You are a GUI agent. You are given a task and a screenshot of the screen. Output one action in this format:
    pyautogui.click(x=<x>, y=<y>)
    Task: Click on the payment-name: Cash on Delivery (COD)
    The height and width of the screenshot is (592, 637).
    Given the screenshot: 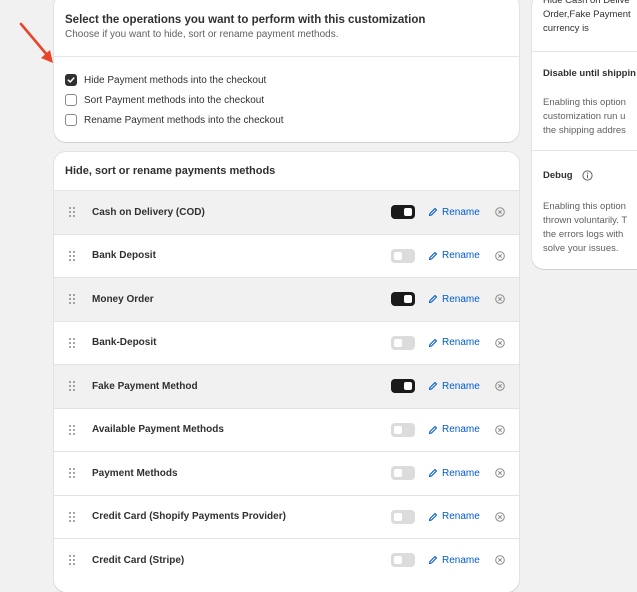 What is the action you would take?
    pyautogui.click(x=148, y=212)
    